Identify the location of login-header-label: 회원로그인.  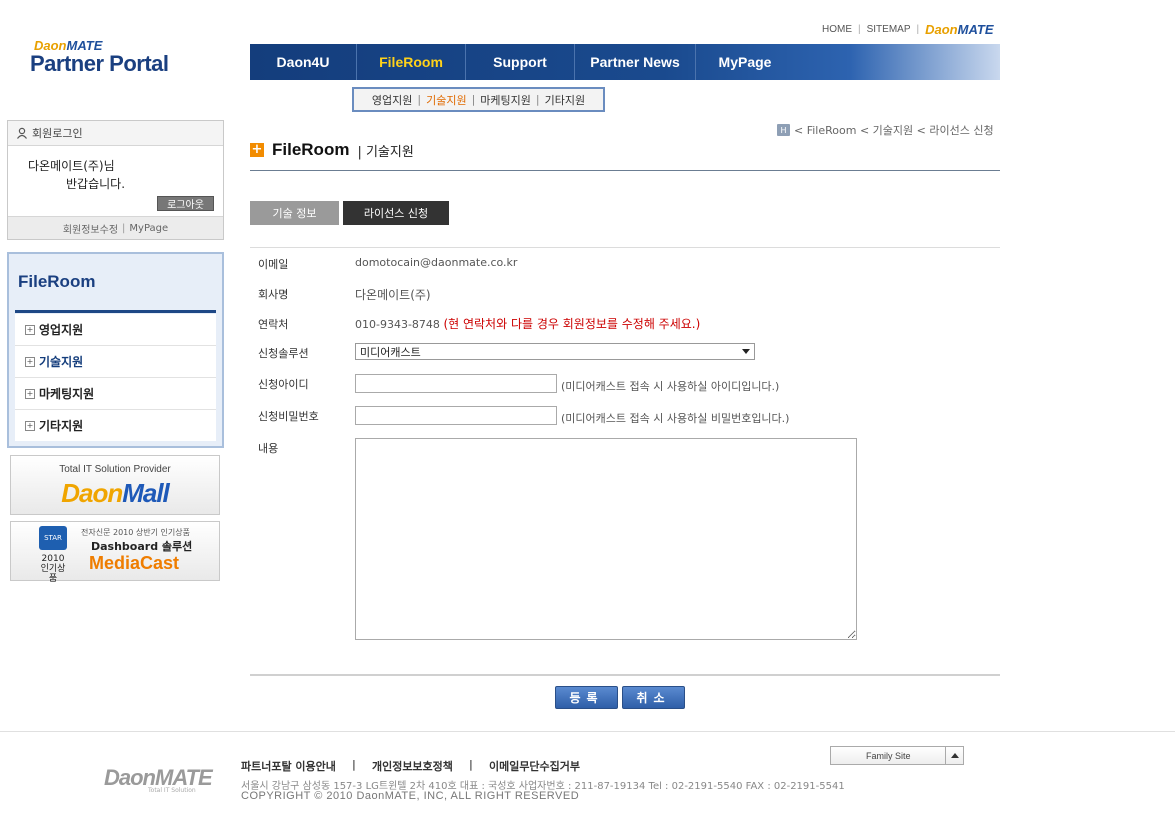
(57, 133).